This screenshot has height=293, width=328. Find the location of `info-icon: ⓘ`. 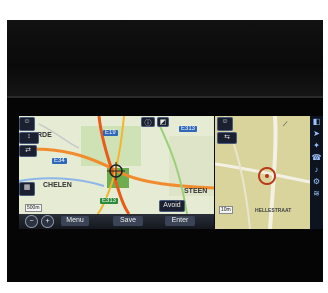

info-icon: ⓘ is located at coordinates (148, 122).